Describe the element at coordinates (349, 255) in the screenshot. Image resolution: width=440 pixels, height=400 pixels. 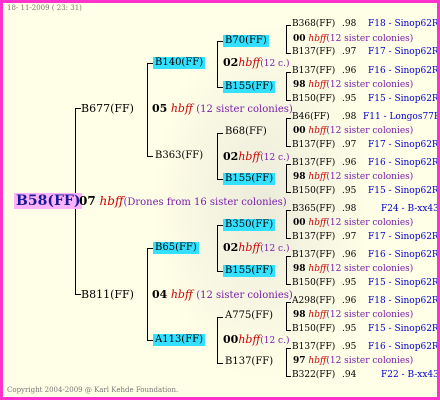
I see `gen4-year-11: .96` at that location.